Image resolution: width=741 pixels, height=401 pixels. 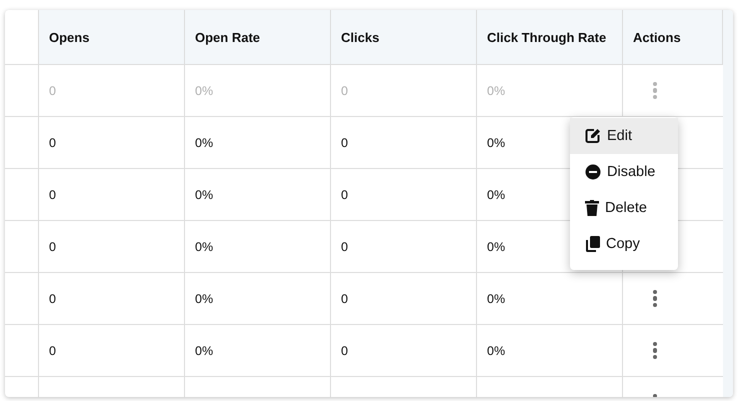 I want to click on menu-item: Edit, so click(x=624, y=136).